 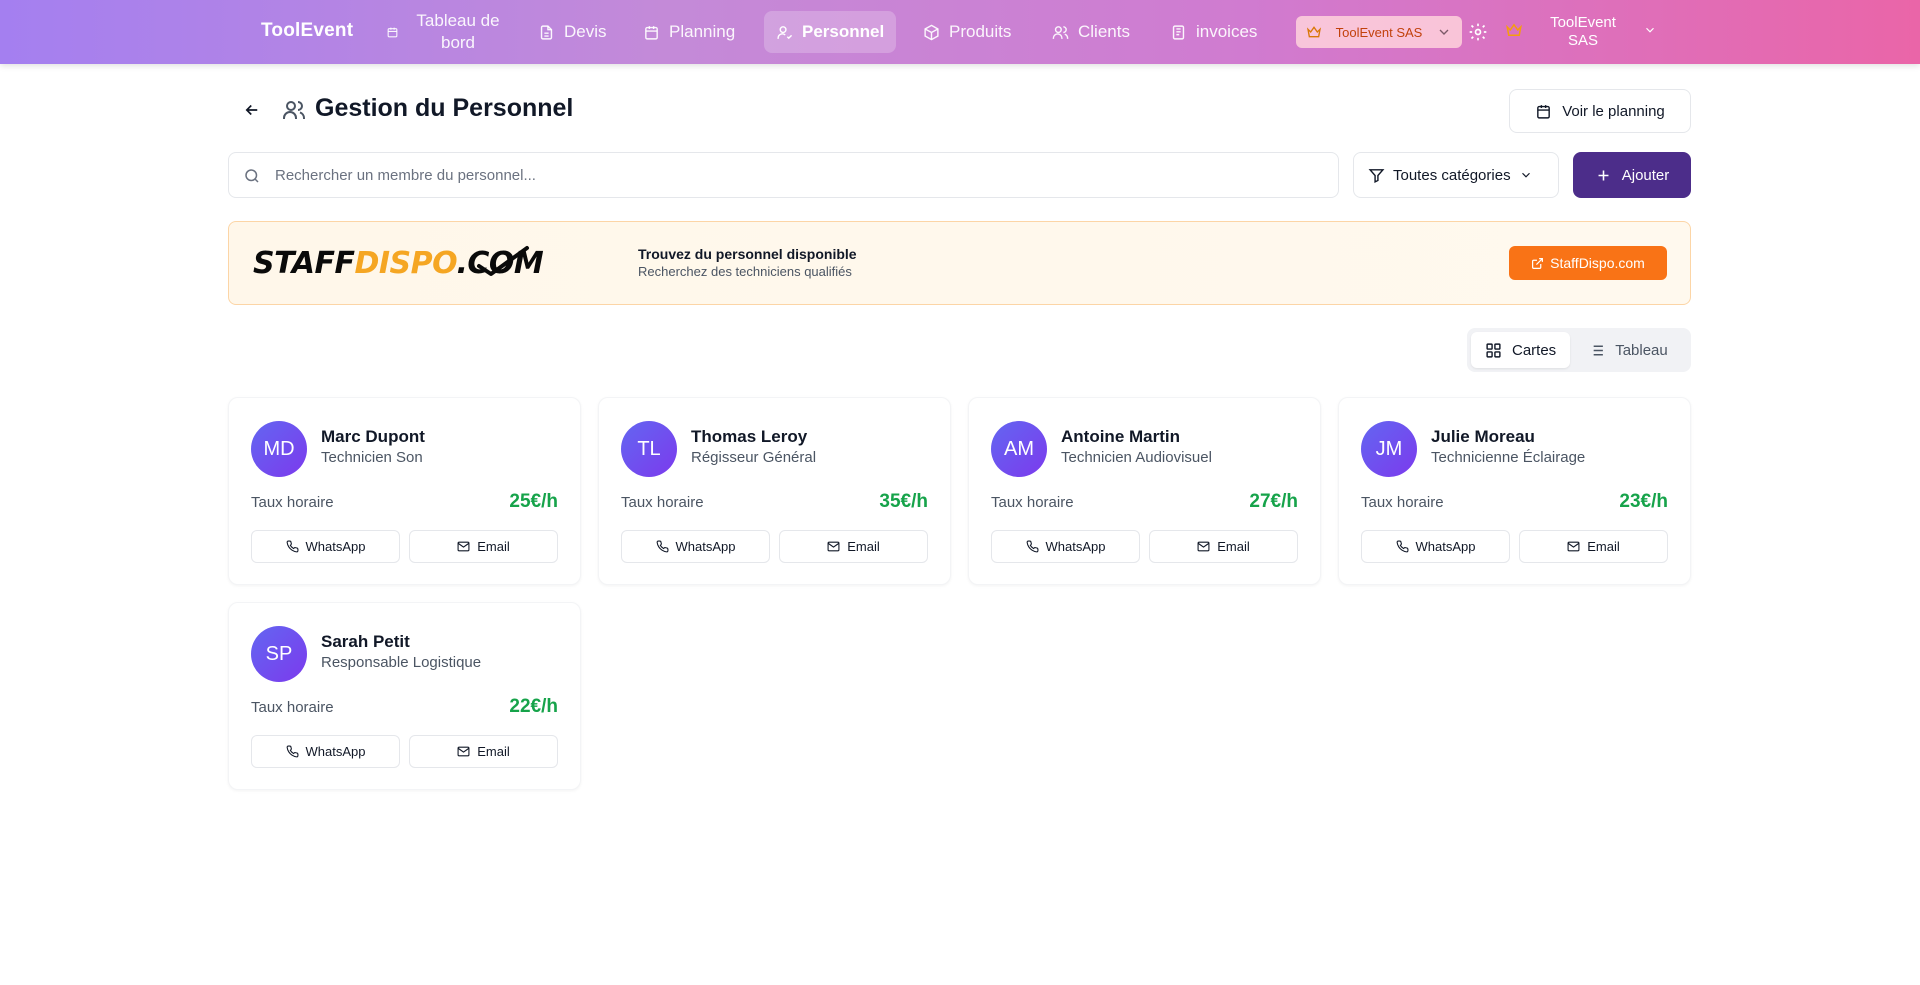 What do you see at coordinates (1493, 350) in the screenshot?
I see `grid-icon` at bounding box center [1493, 350].